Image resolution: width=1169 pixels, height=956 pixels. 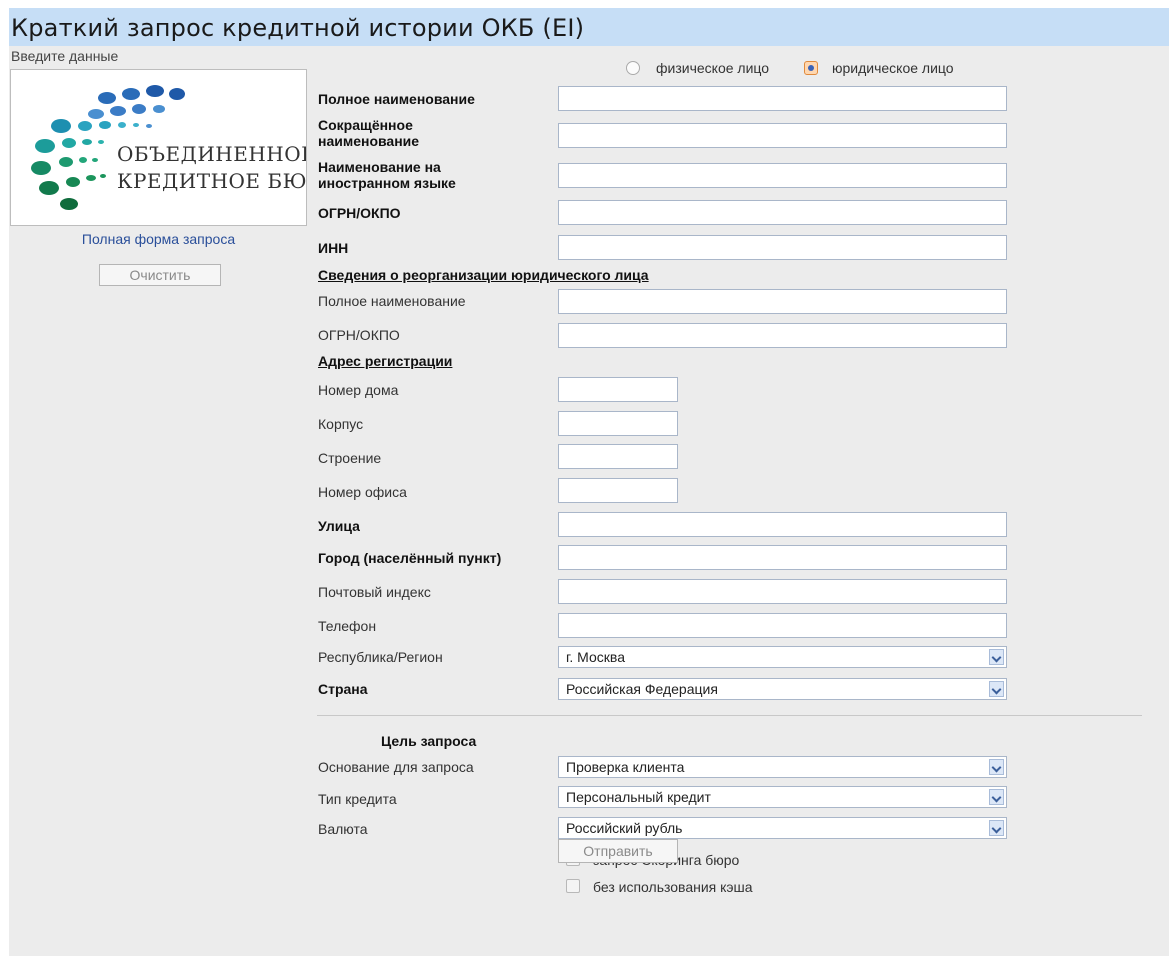 I want to click on country-select: Российская Федерация, so click(x=782, y=689).